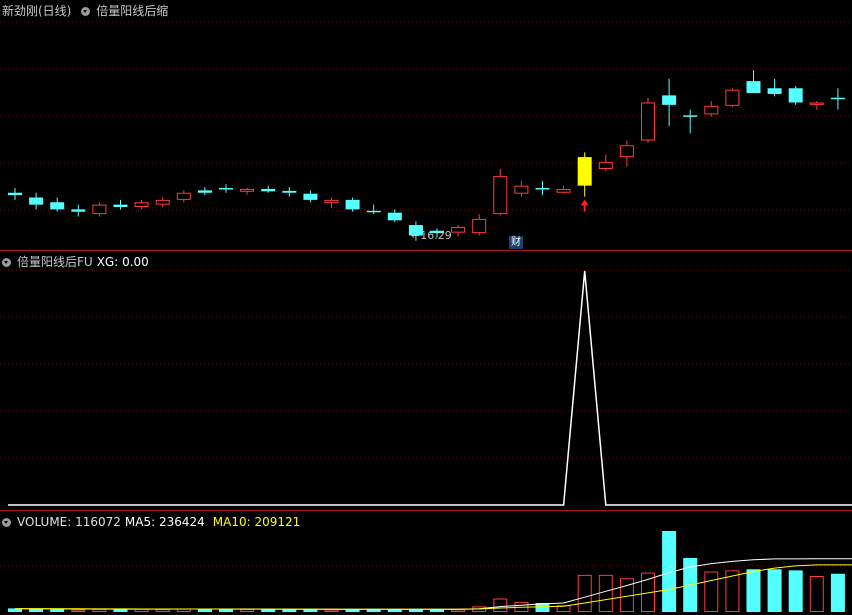  I want to click on volume-header: VOLUME: 116072 MA5: 236424 MA10: 209121, so click(154, 522).